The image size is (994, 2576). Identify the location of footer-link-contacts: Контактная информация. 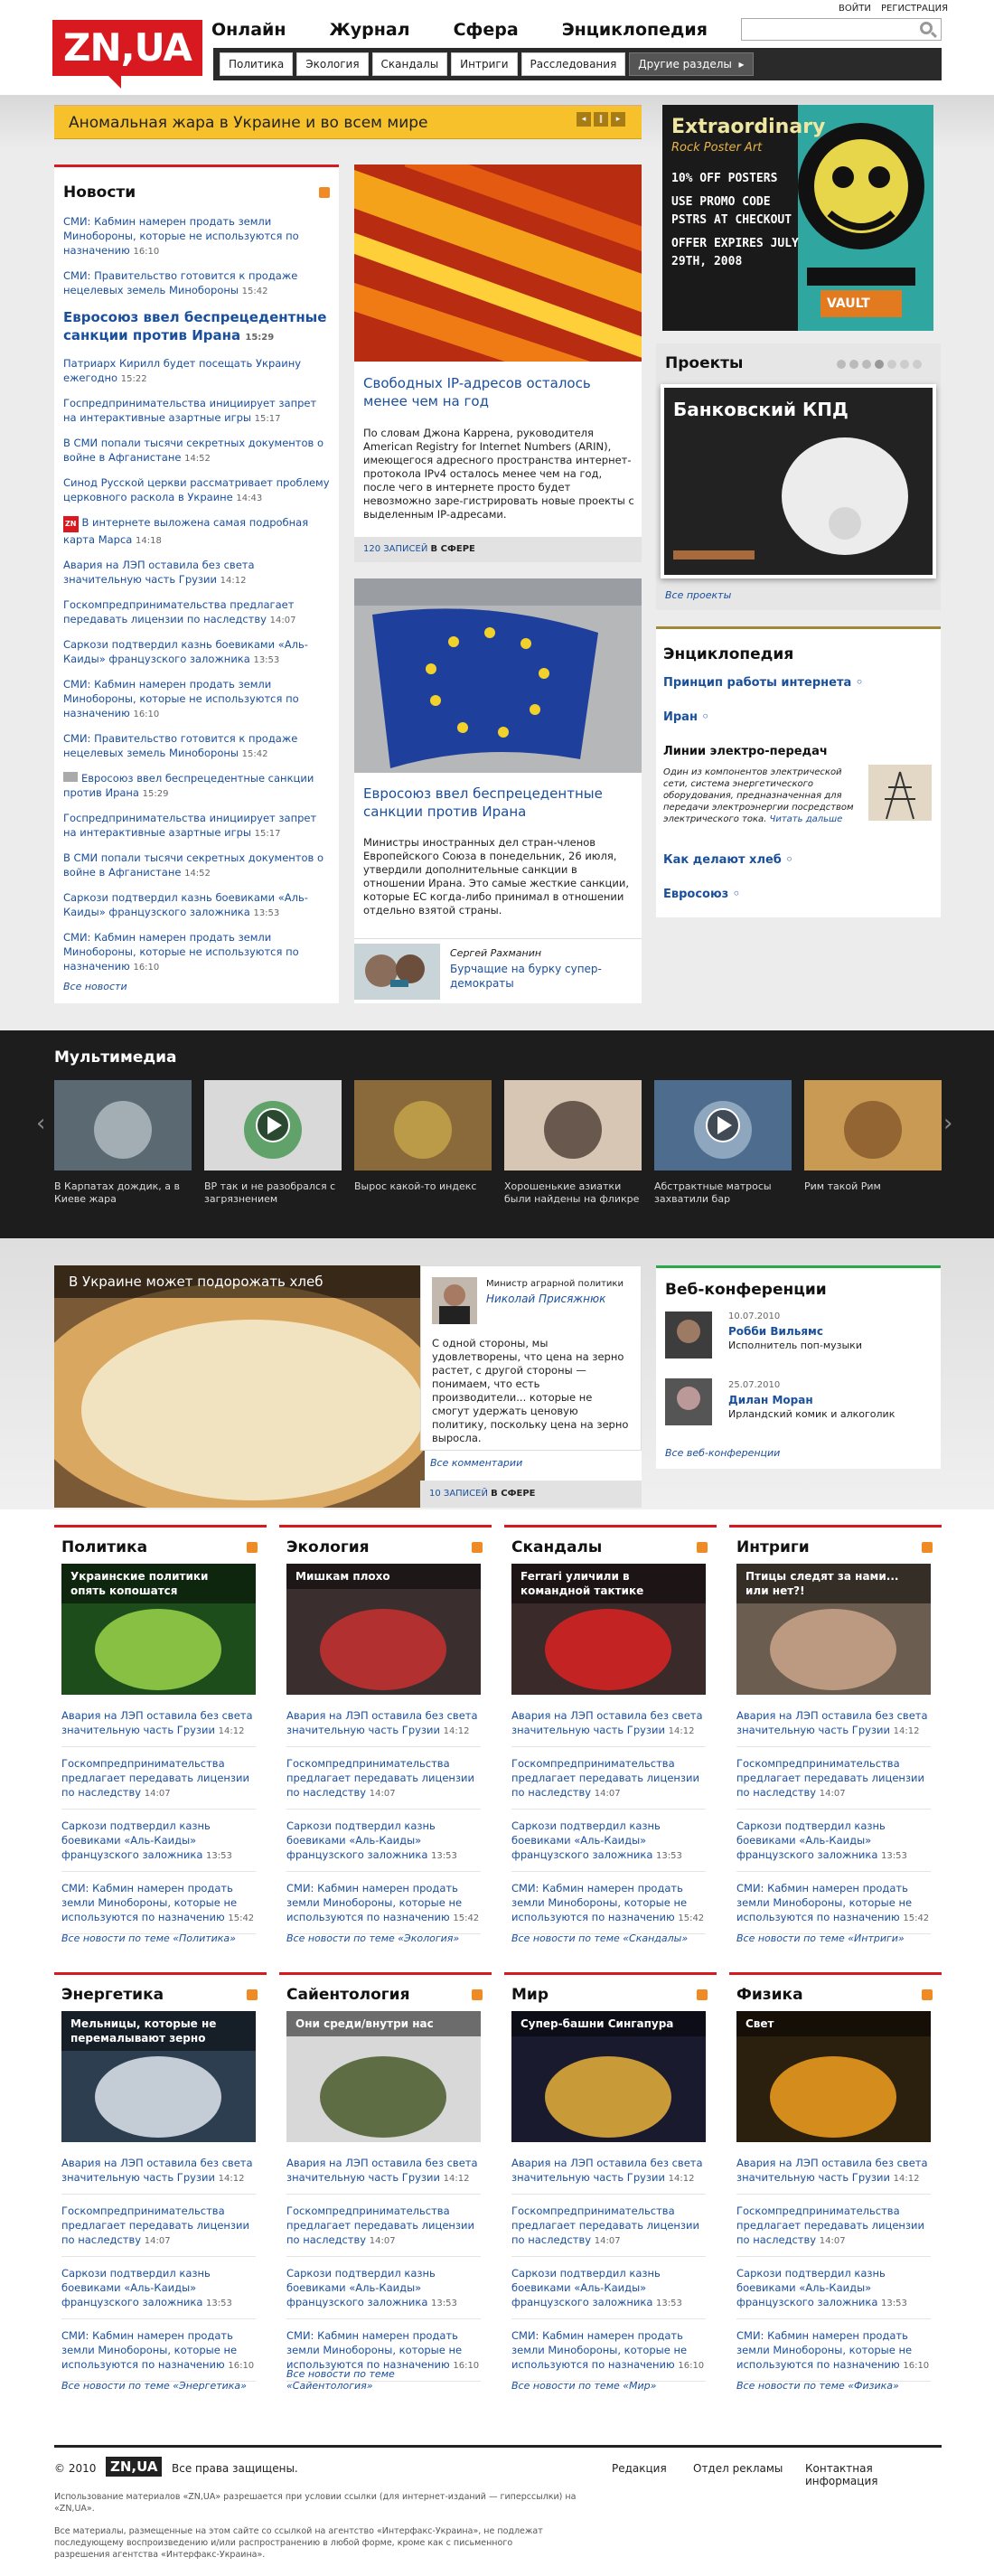
(873, 2475).